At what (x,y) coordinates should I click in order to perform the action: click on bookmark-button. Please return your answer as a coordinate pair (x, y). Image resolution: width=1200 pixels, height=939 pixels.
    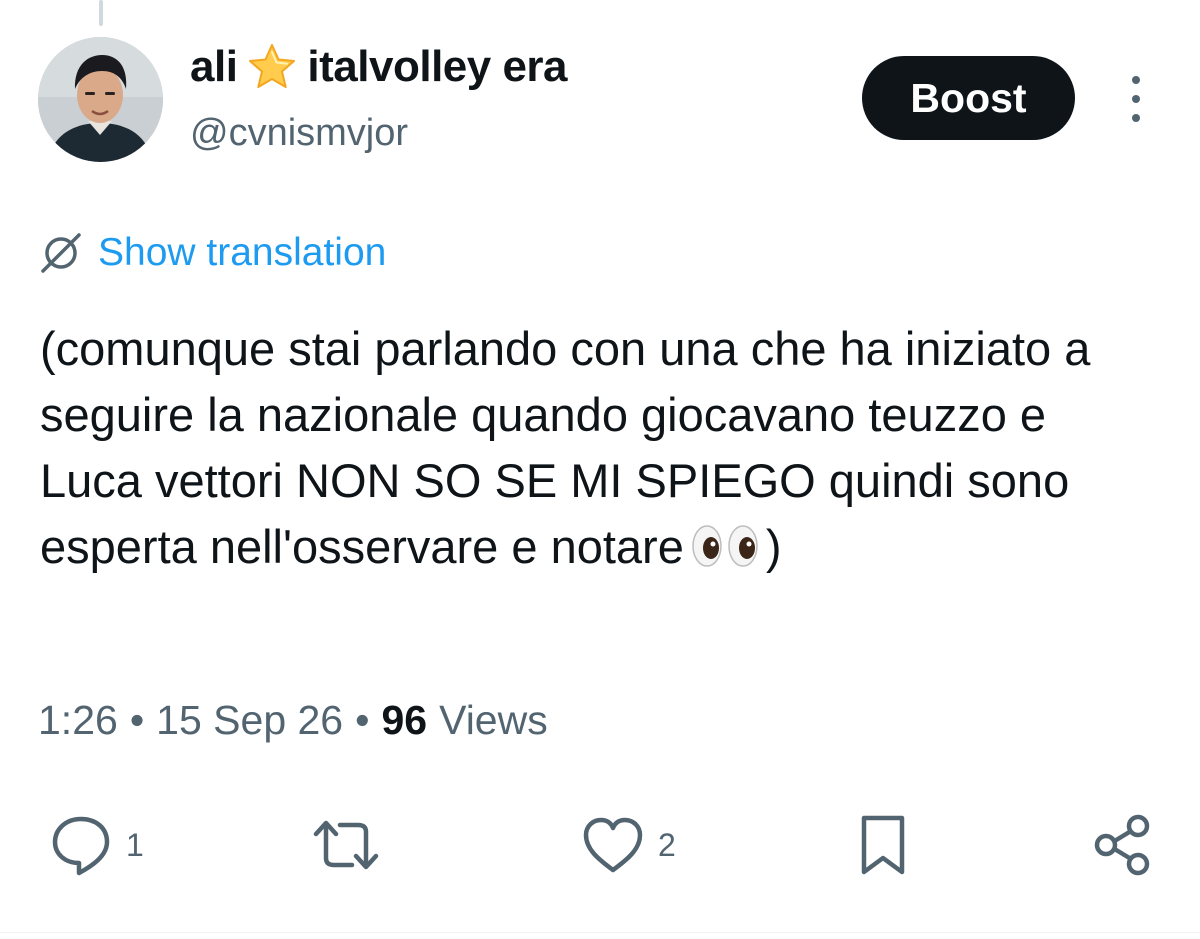
    Looking at the image, I should click on (883, 845).